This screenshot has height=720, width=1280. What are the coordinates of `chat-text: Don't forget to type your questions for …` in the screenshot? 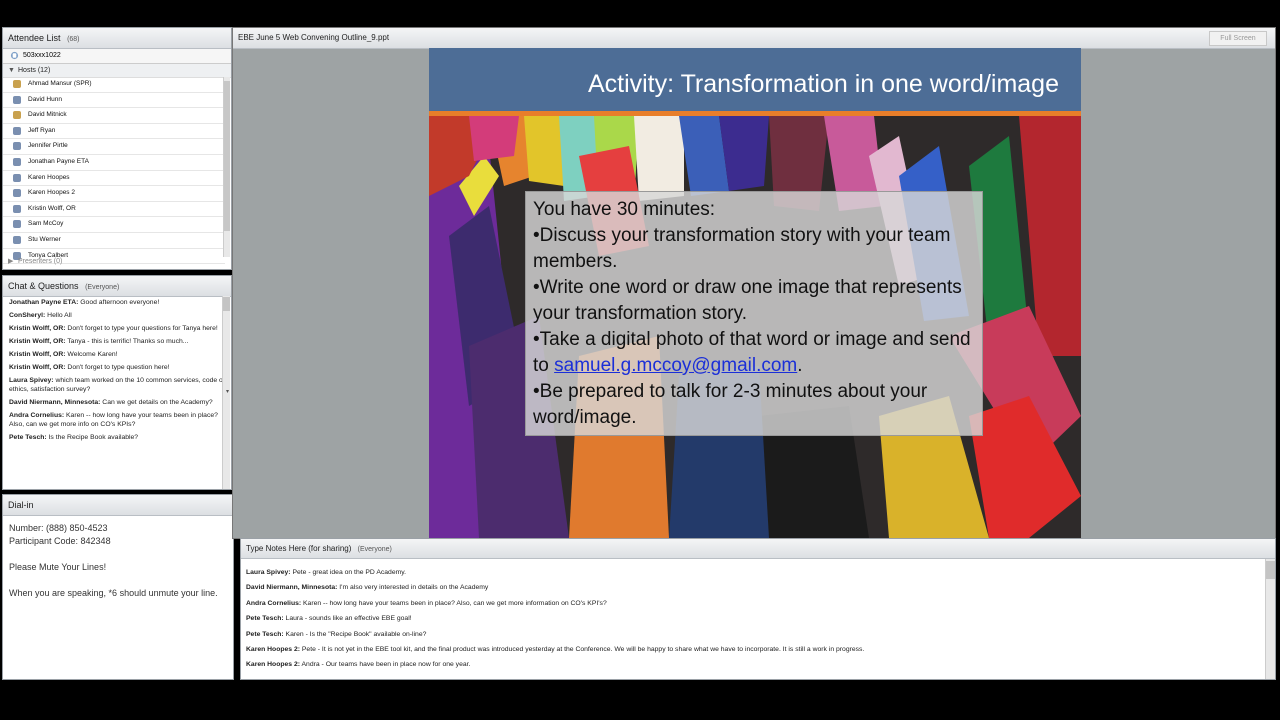 It's located at (141, 328).